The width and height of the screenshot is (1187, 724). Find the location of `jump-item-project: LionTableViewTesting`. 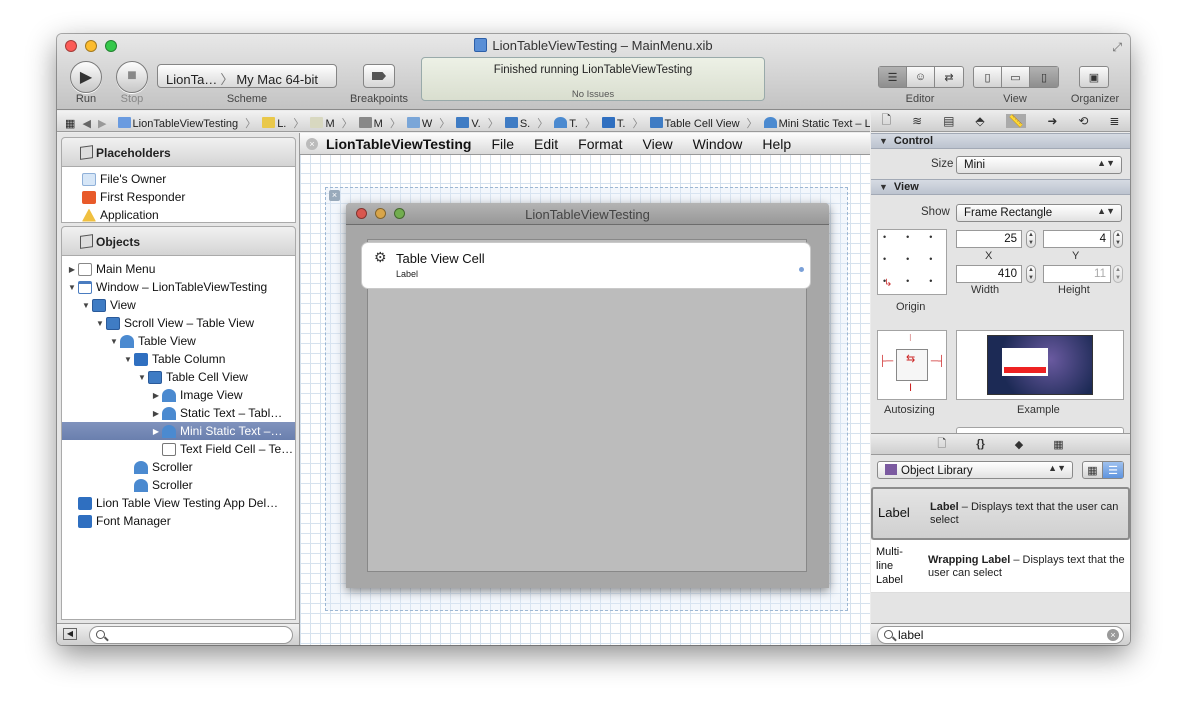

jump-item-project: LionTableViewTesting is located at coordinates (177, 123).